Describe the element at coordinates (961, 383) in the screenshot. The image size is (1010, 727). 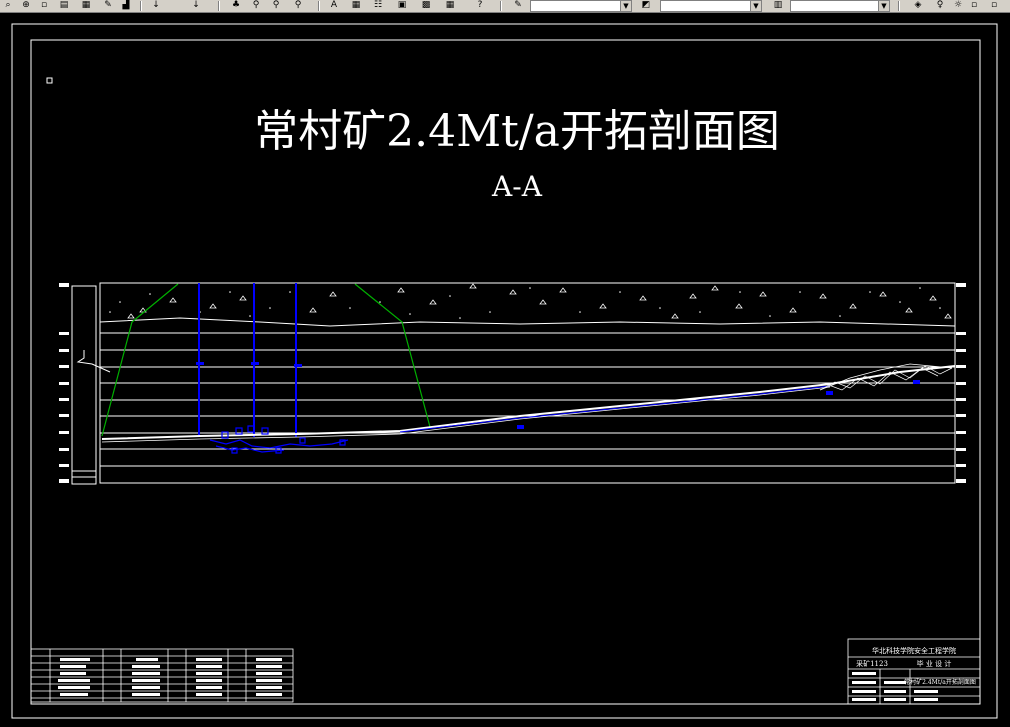
I see `right-elevation-scale` at that location.